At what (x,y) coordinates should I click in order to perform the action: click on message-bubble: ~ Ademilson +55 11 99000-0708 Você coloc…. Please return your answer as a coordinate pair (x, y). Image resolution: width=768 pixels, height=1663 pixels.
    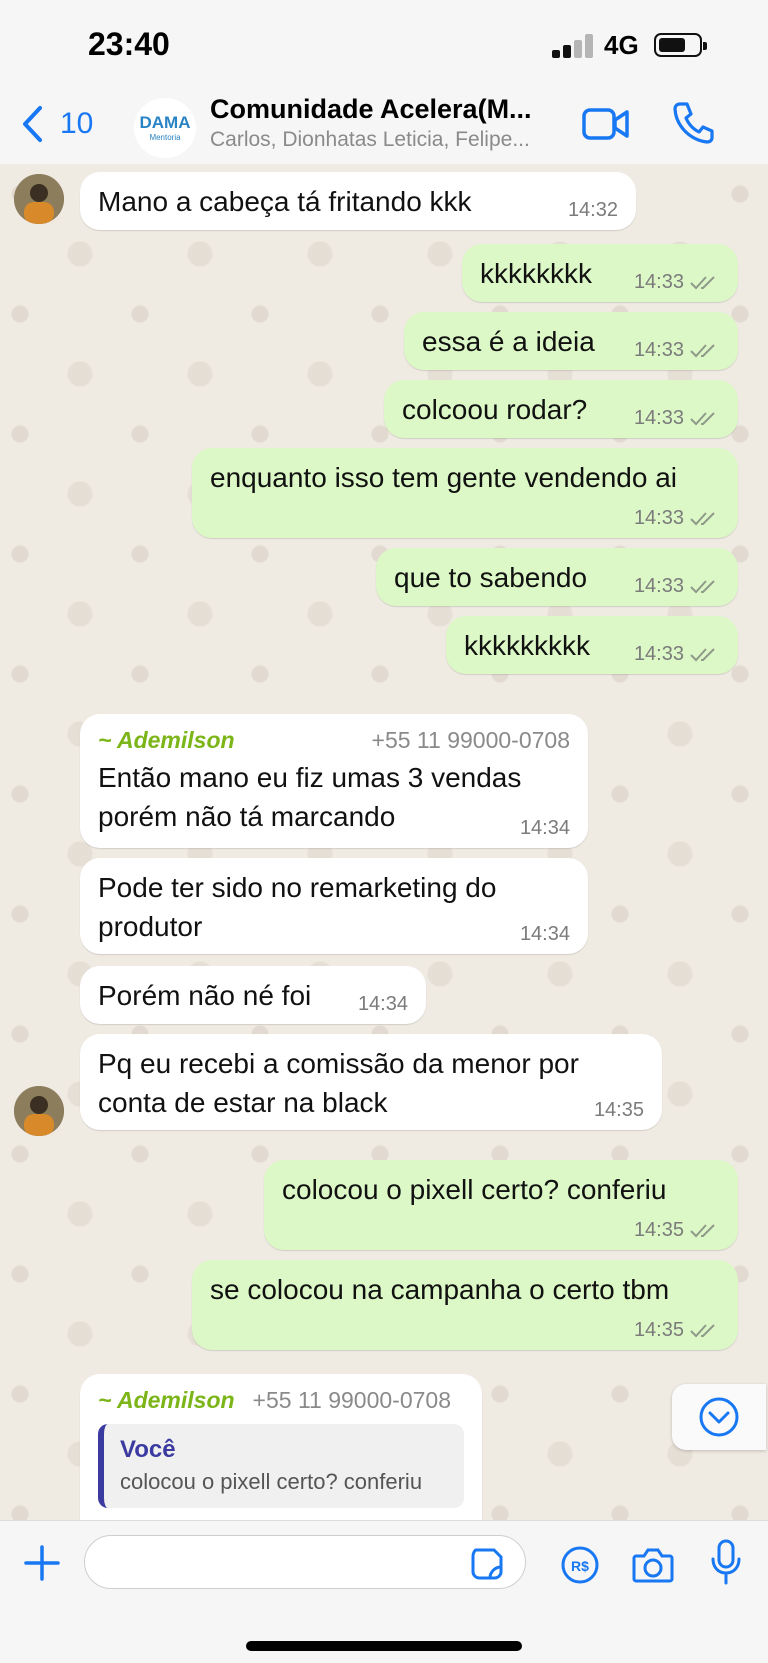
    Looking at the image, I should click on (281, 1447).